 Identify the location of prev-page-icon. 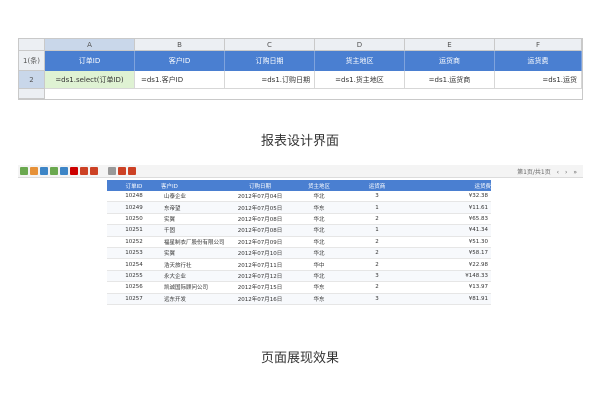
(34, 171).